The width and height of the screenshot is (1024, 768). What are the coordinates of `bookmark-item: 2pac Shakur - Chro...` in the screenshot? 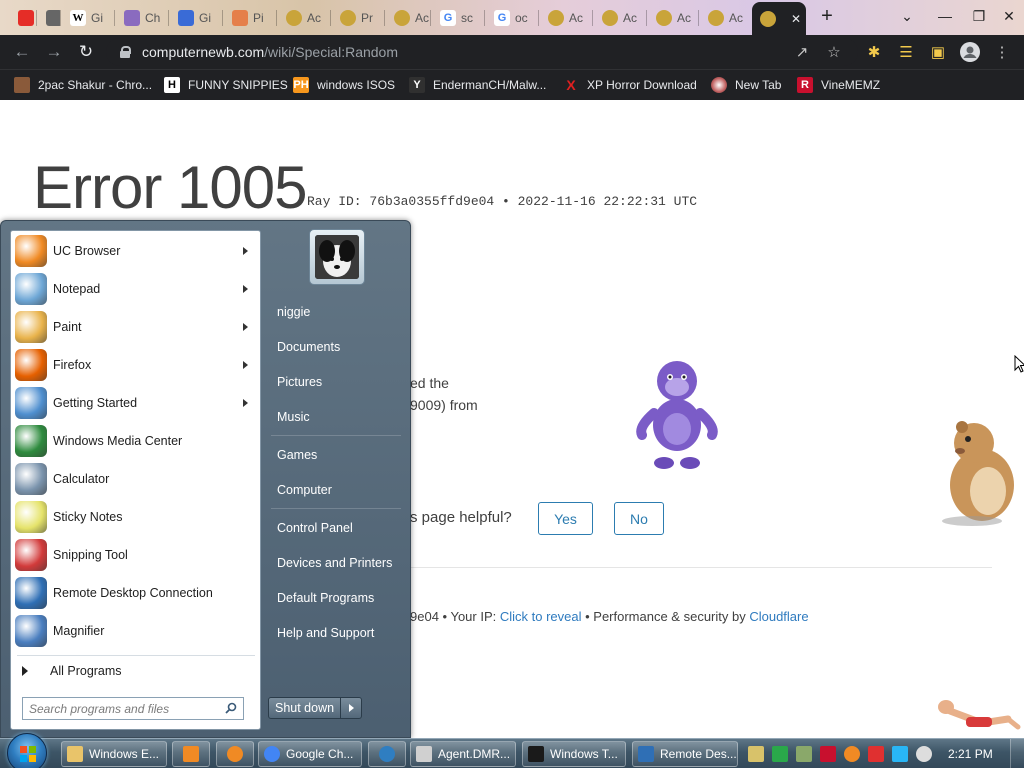 It's located at (83, 85).